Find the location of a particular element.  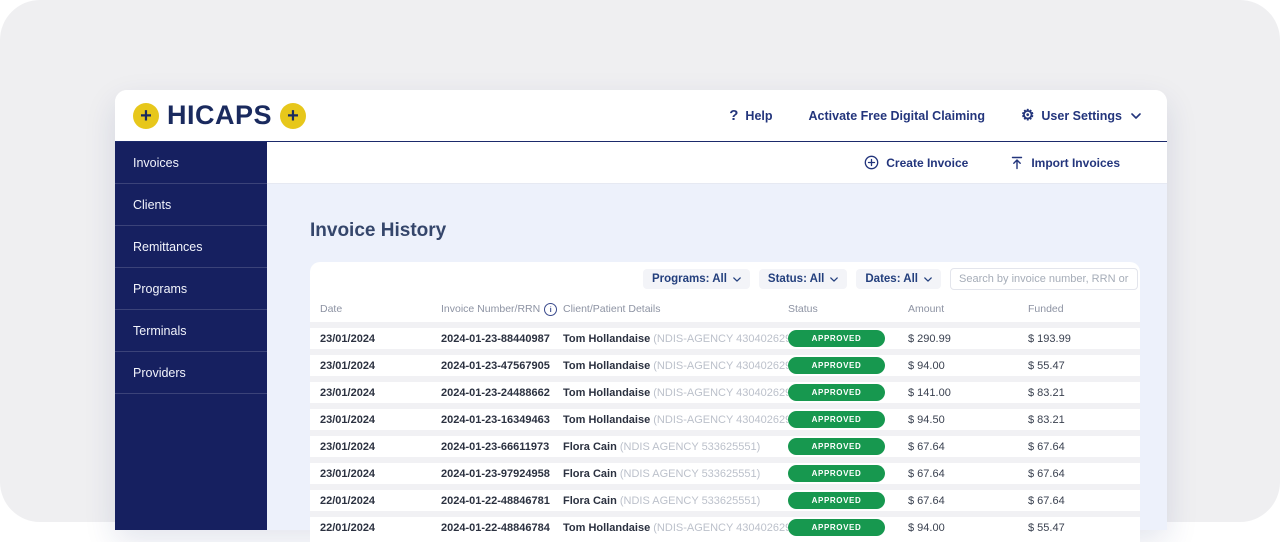

import-invoices-label: Import Invoices is located at coordinates (1075, 162).